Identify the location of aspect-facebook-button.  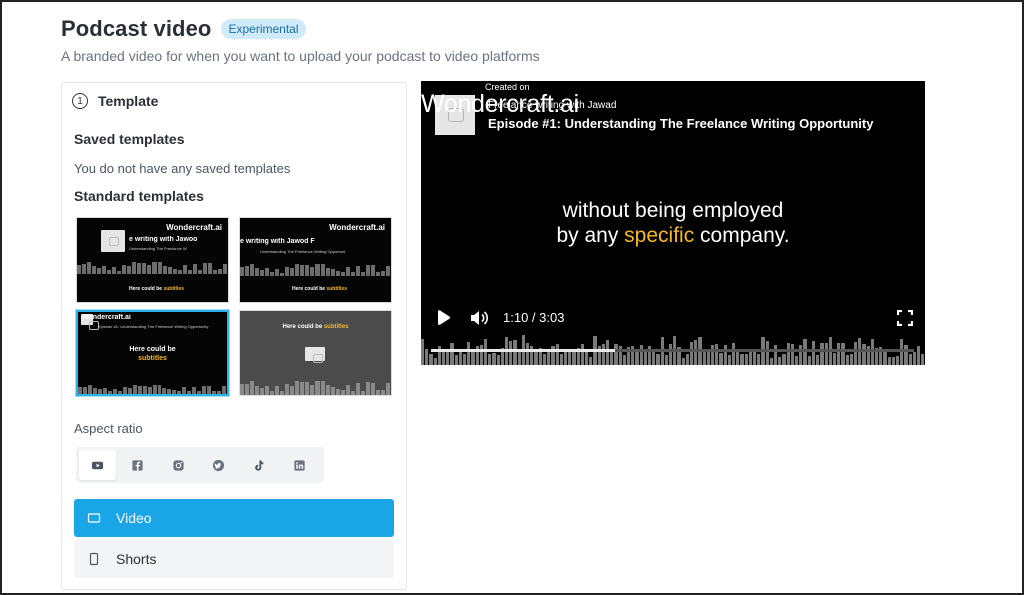
(137, 465).